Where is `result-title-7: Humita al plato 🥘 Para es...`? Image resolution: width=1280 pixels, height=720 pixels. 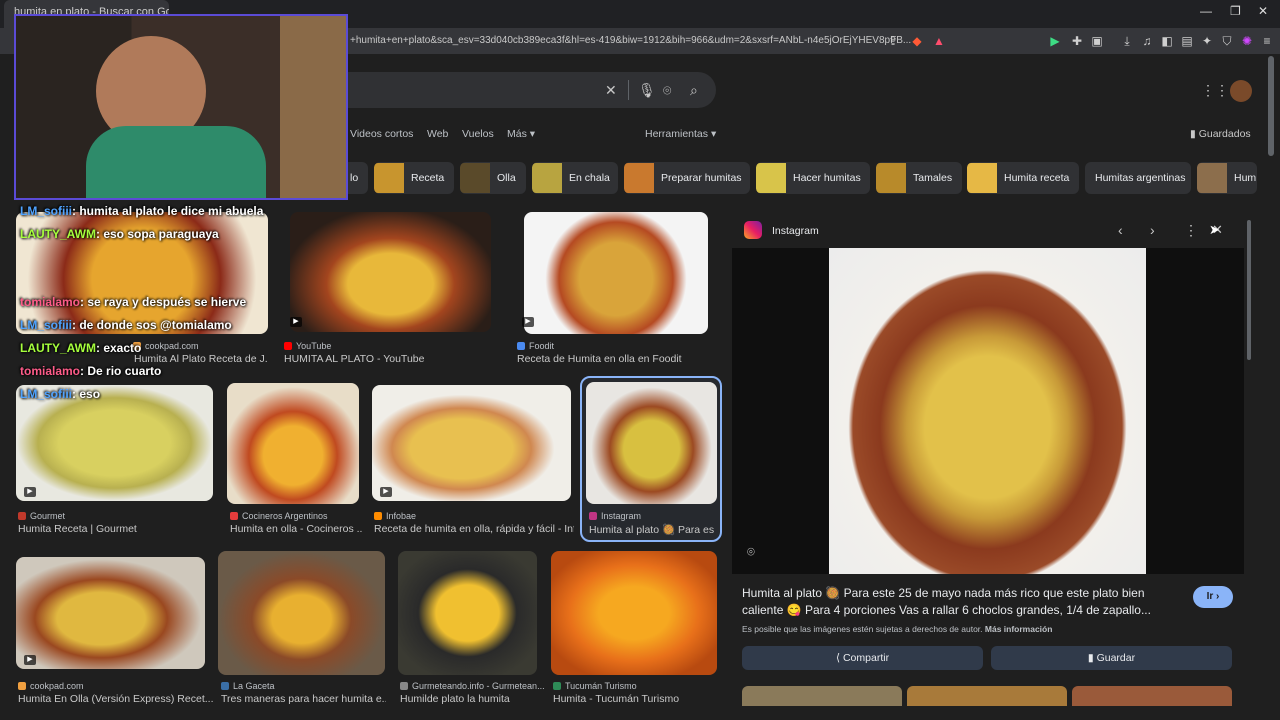
result-title-7: Humita al plato 🥘 Para es... is located at coordinates (652, 529).